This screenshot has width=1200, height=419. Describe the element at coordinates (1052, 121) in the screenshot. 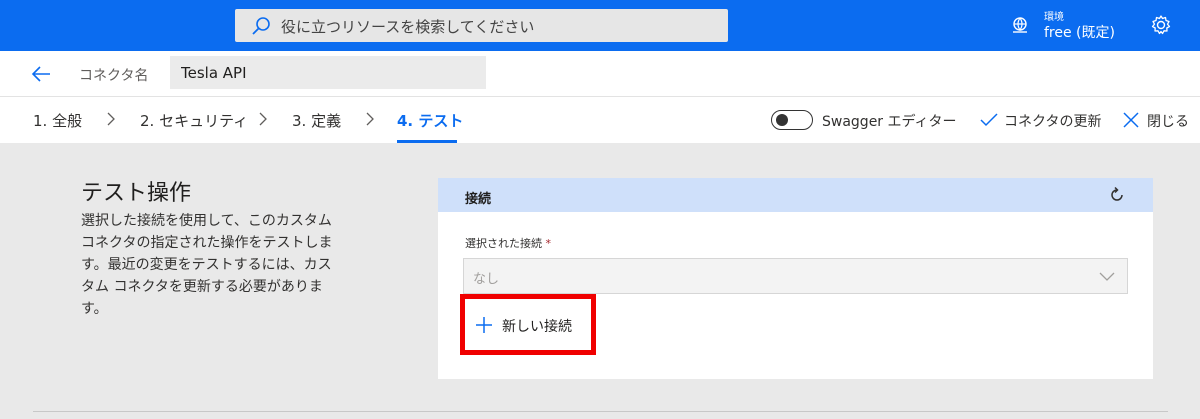

I see `update-connector-button: コネクタの更新` at that location.